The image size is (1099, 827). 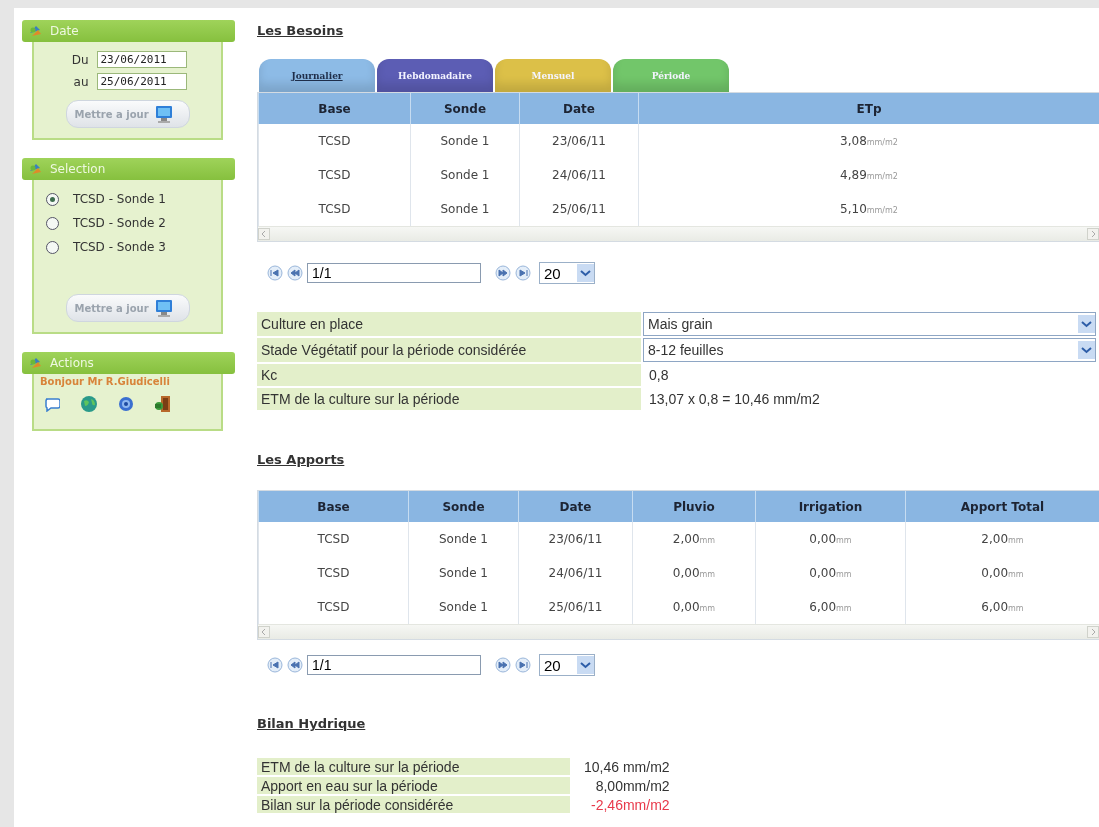 What do you see at coordinates (627, 766) in the screenshot?
I see `row-value: 10,46 mm/m2` at bounding box center [627, 766].